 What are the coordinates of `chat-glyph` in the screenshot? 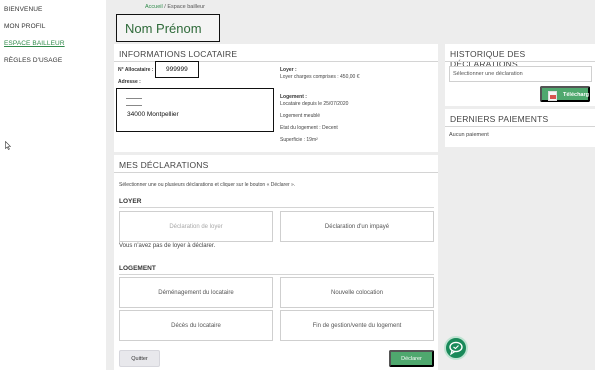 It's located at (456, 348).